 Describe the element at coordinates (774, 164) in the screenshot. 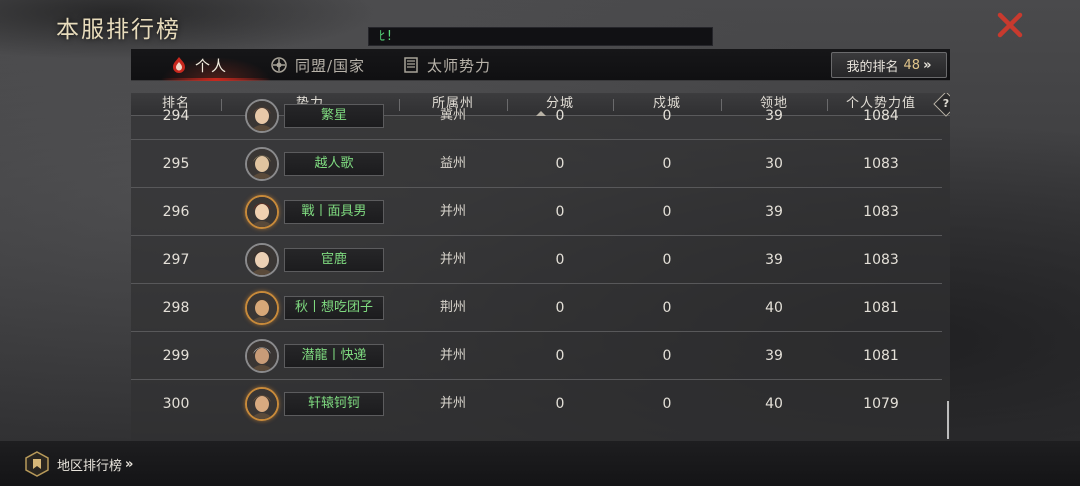

I see `territory-cell: 30` at that location.